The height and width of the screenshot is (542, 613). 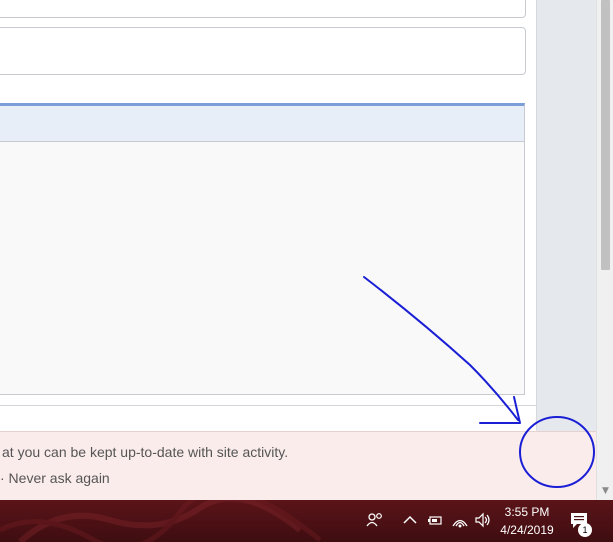 I want to click on card-header, so click(x=262, y=124).